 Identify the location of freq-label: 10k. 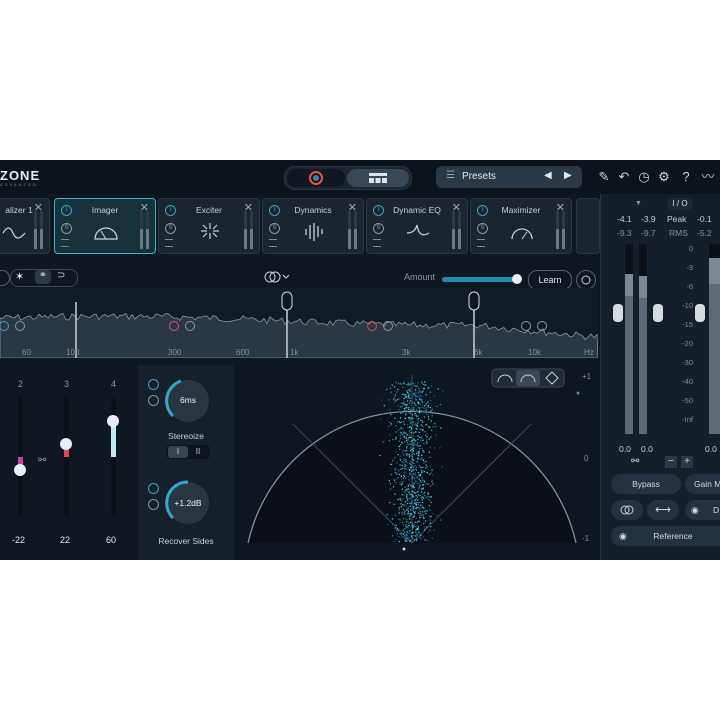
(534, 352).